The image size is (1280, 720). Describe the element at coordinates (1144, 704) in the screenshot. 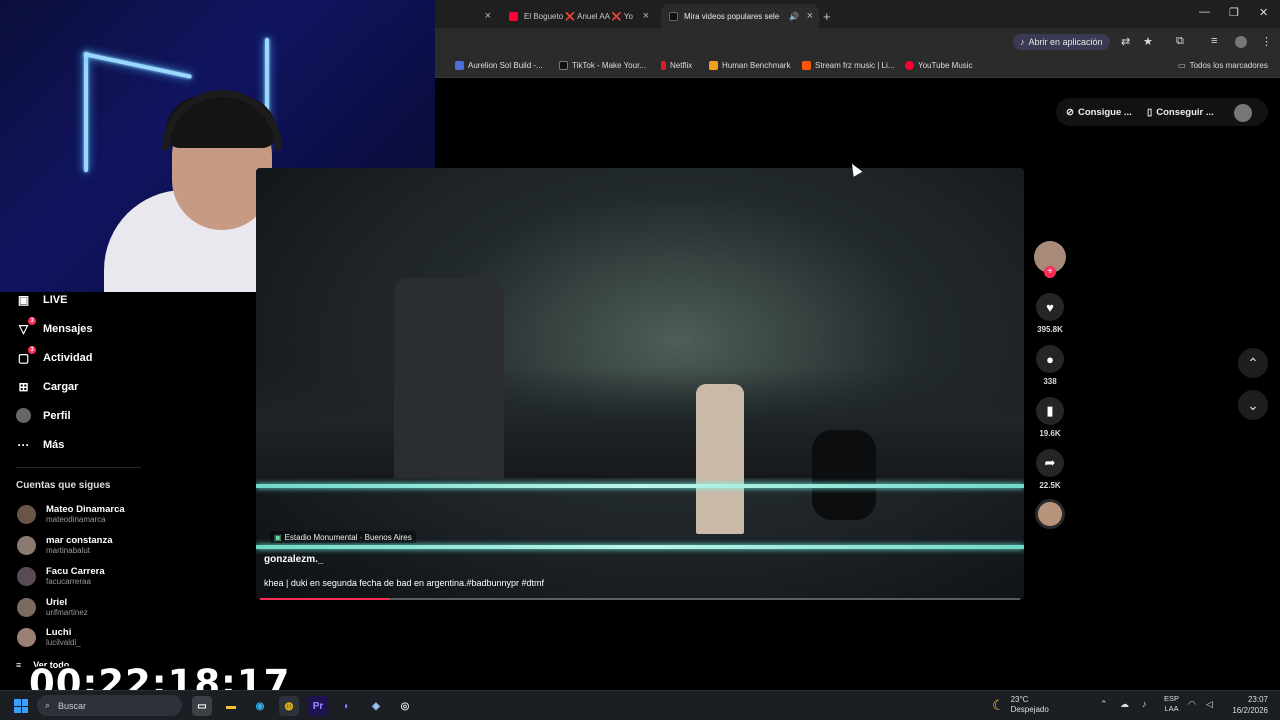

I see `microphone-icon: ♪` at that location.